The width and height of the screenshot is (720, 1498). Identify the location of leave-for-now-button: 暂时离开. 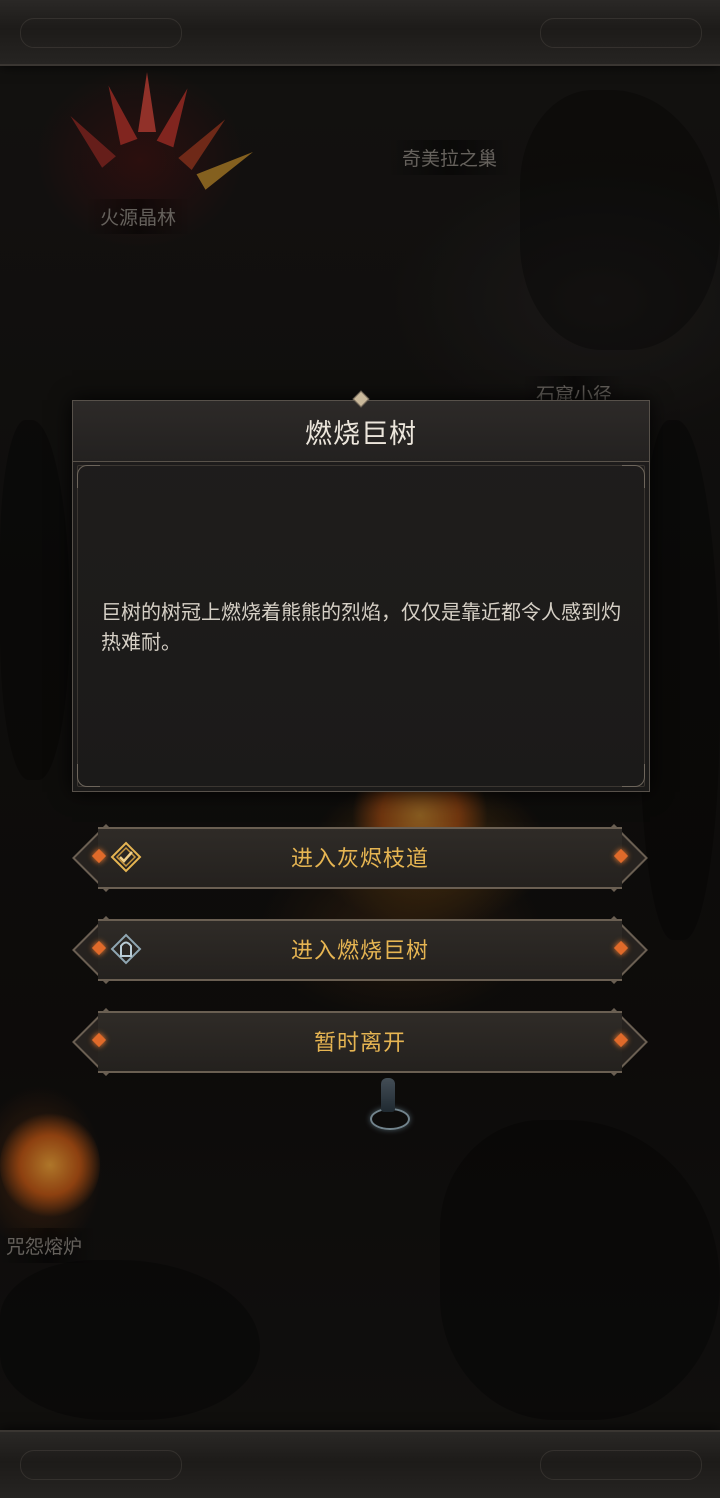
(360, 1042).